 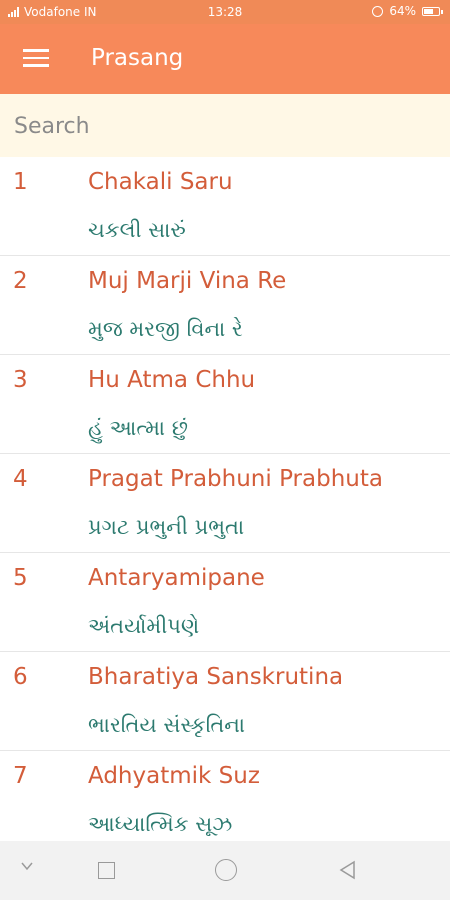 What do you see at coordinates (176, 578) in the screenshot?
I see `item-title: Antaryamipane` at bounding box center [176, 578].